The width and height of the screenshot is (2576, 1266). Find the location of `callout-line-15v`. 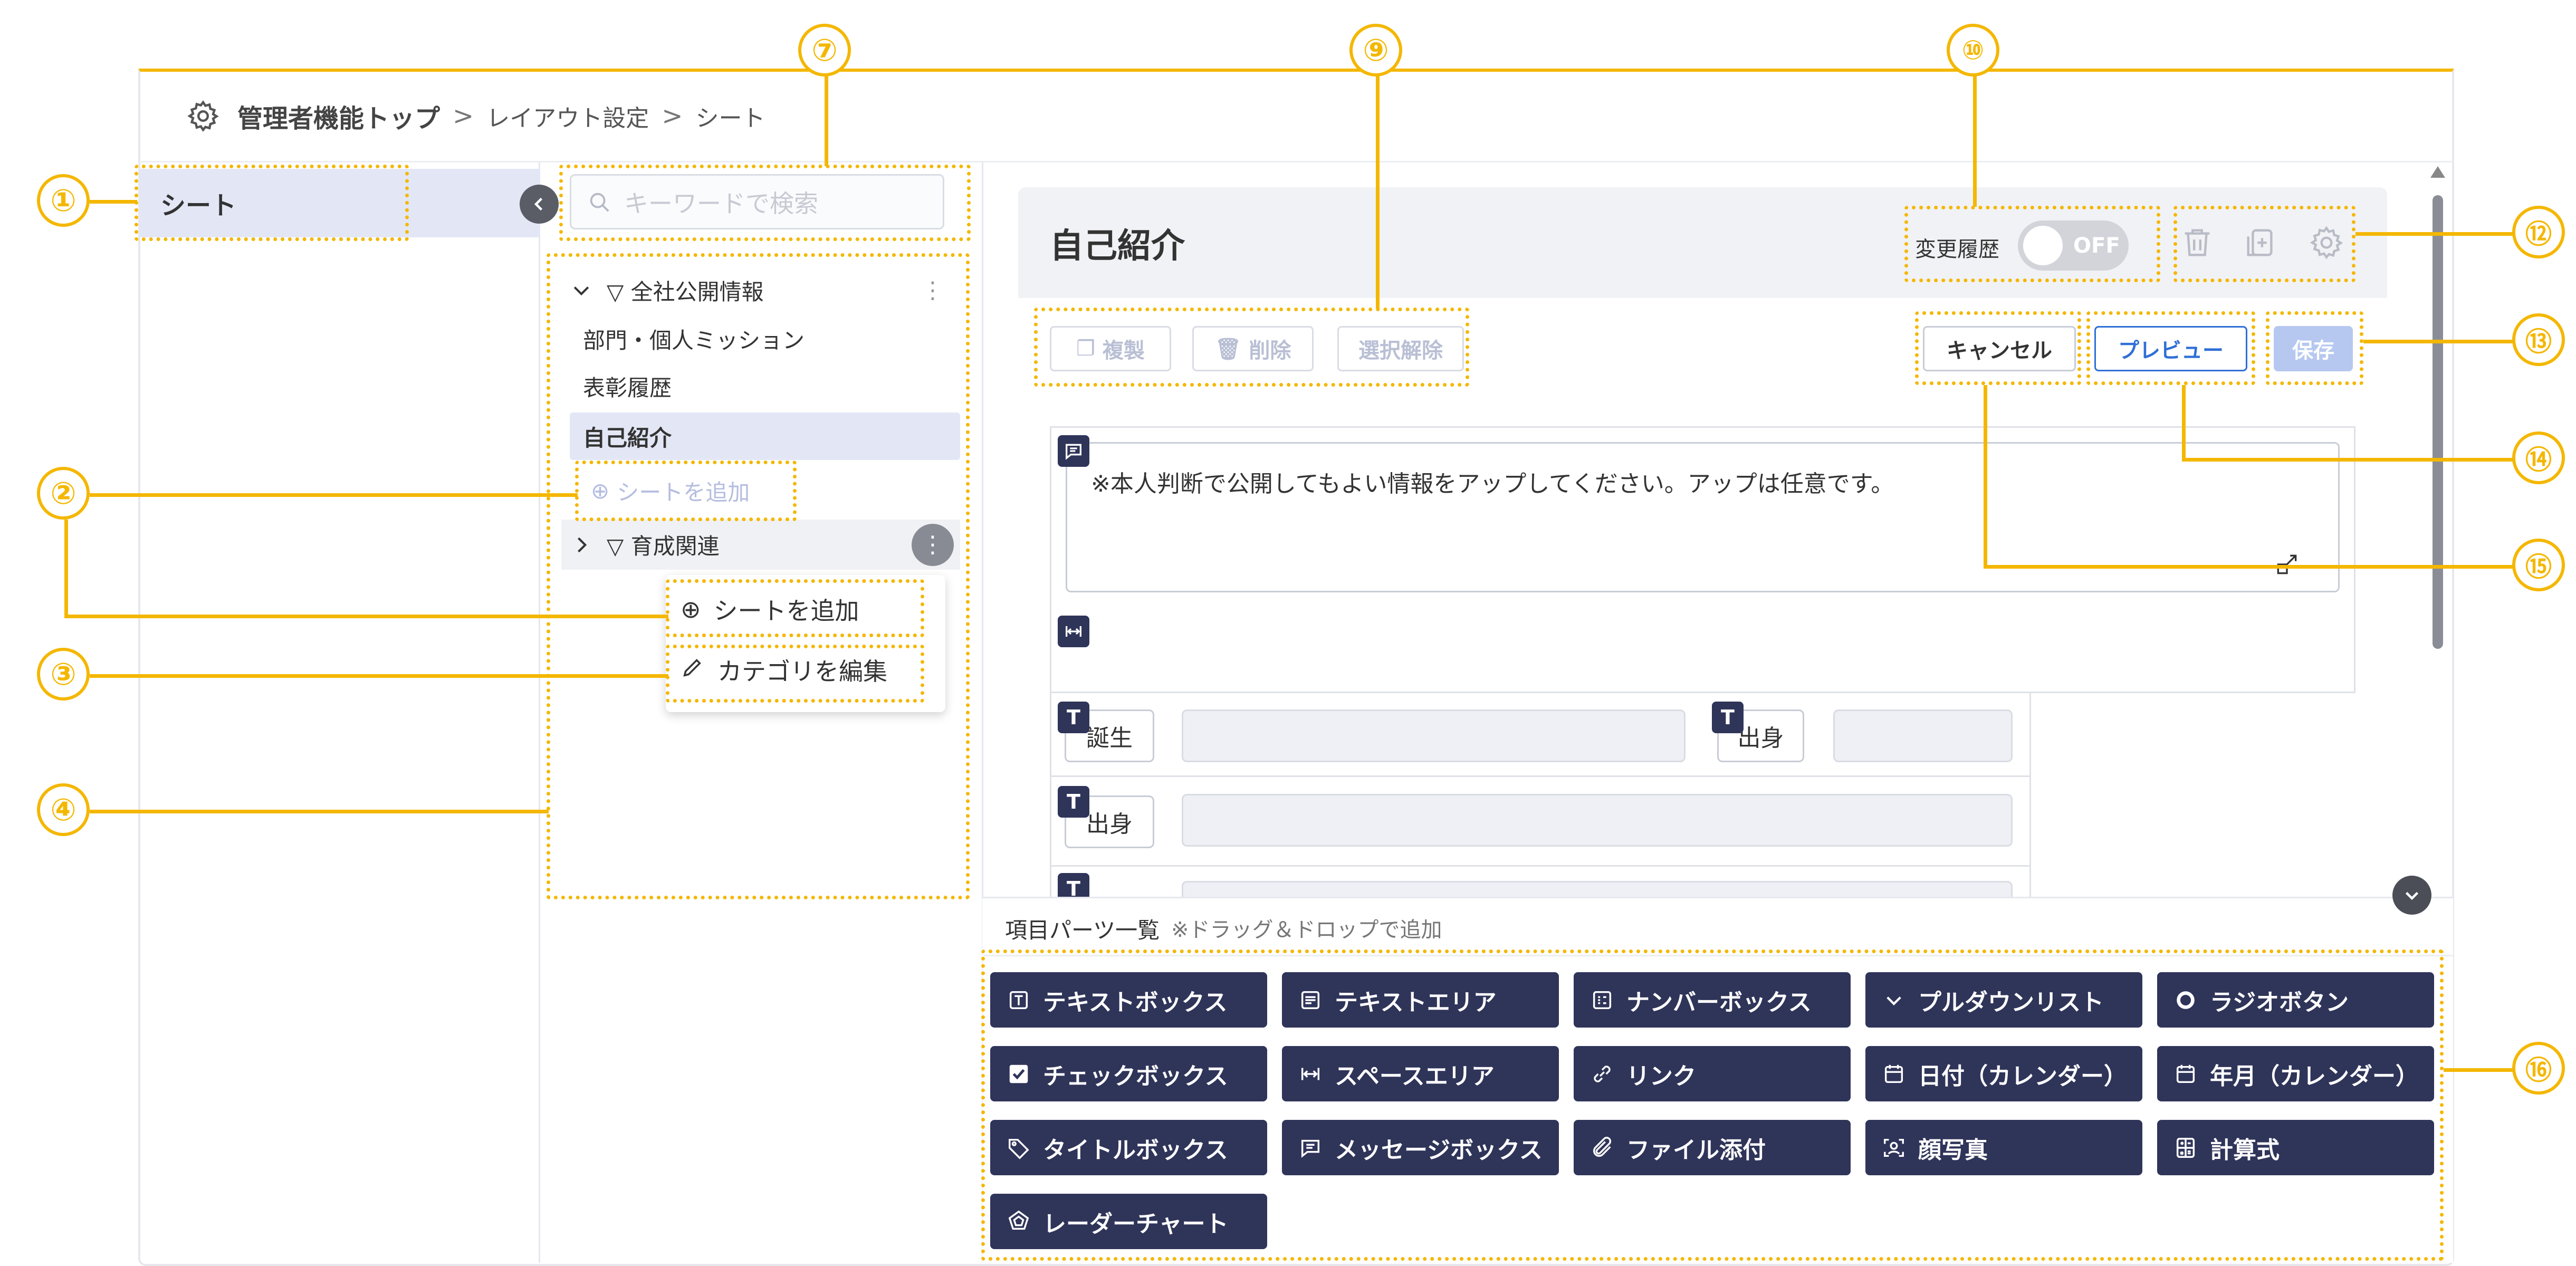

callout-line-15v is located at coordinates (1985, 477).